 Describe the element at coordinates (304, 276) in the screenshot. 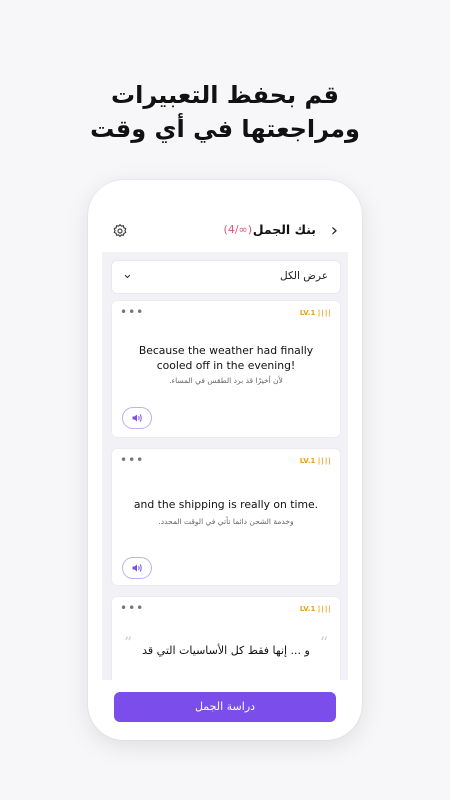

I see `filter-label: عرض الكل` at that location.